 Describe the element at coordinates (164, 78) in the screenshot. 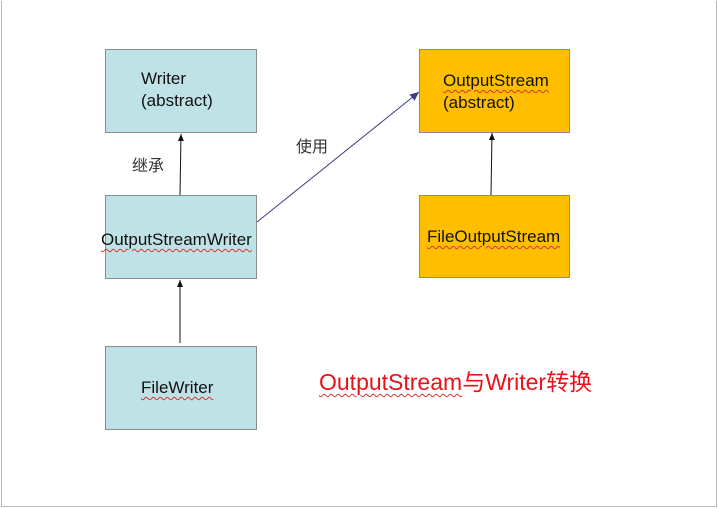

I see `writer-label: Writer` at that location.